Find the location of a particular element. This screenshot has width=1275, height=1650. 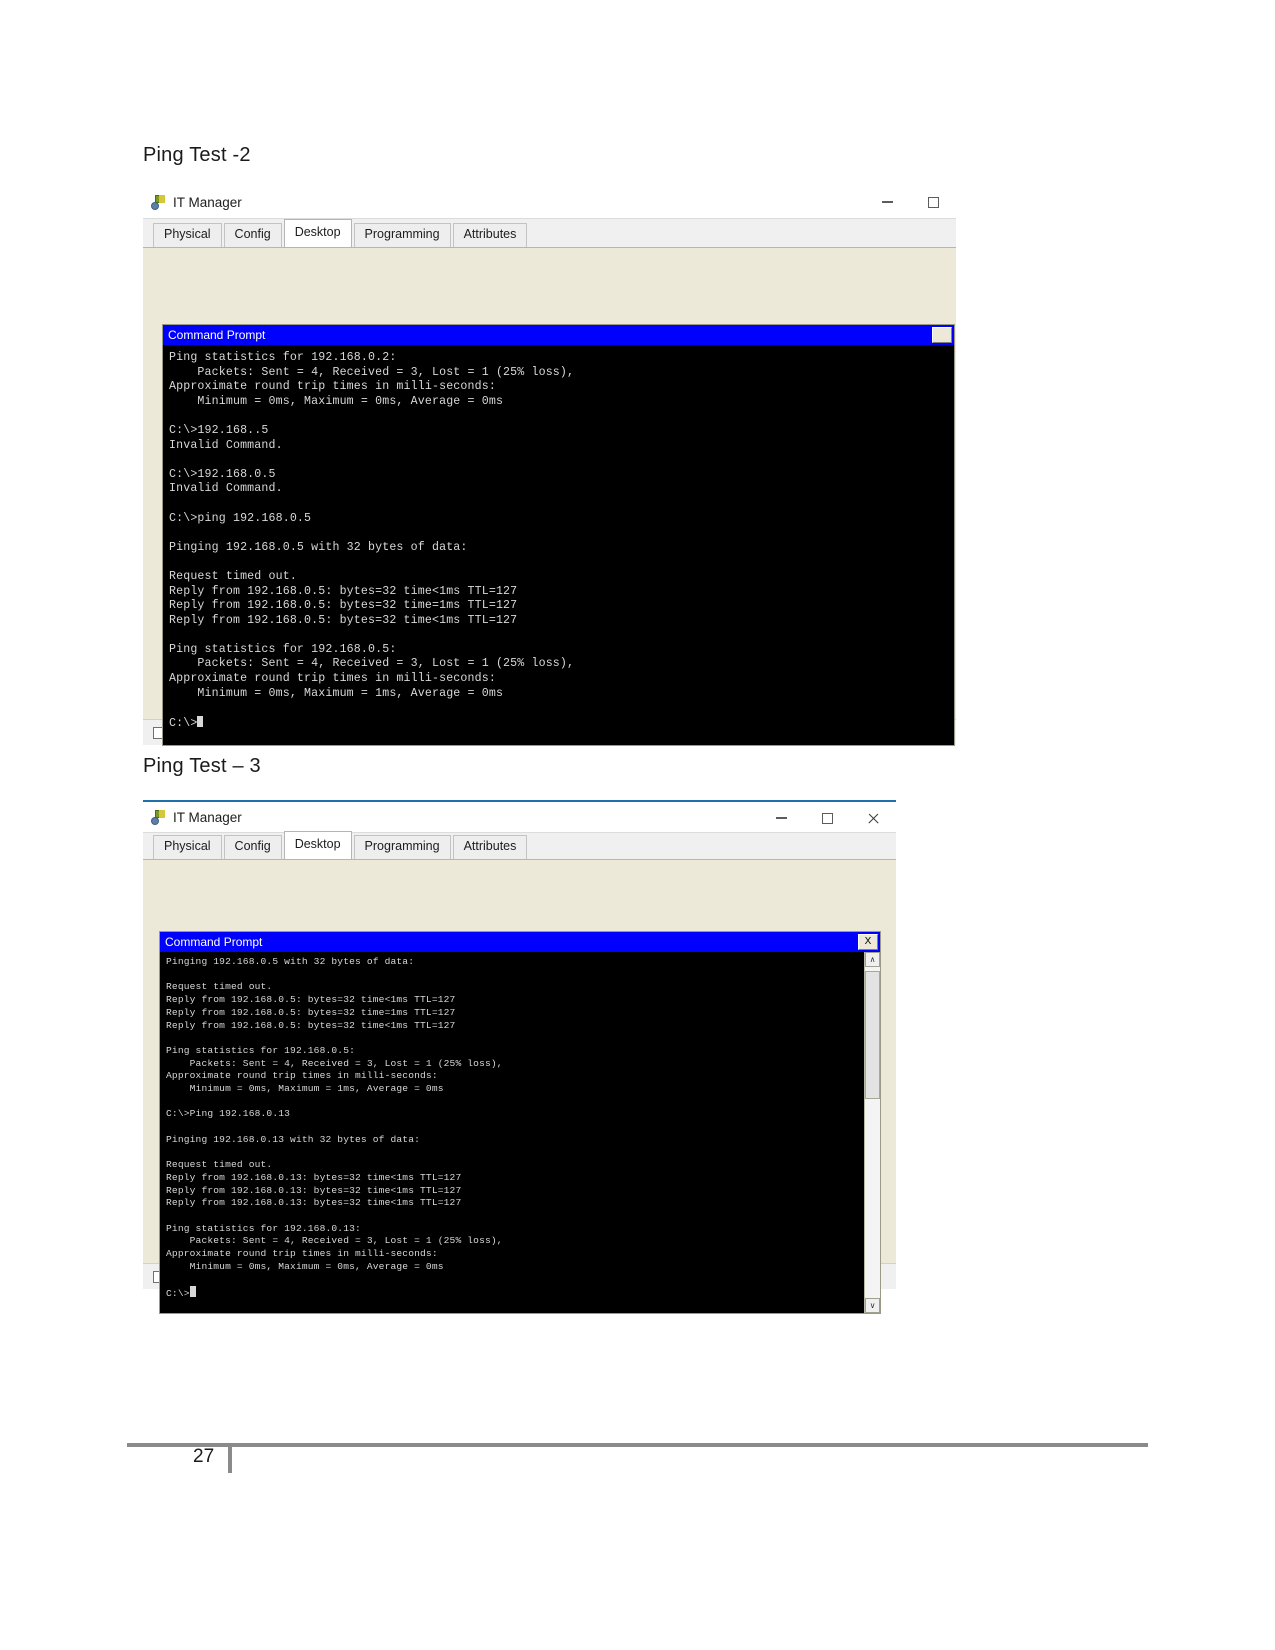

scrollbar-thumb is located at coordinates (872, 1035).